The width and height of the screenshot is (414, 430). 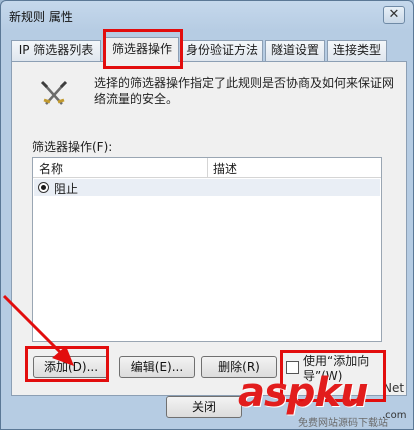 I want to click on window-title: 新规则 属性, so click(x=41, y=17).